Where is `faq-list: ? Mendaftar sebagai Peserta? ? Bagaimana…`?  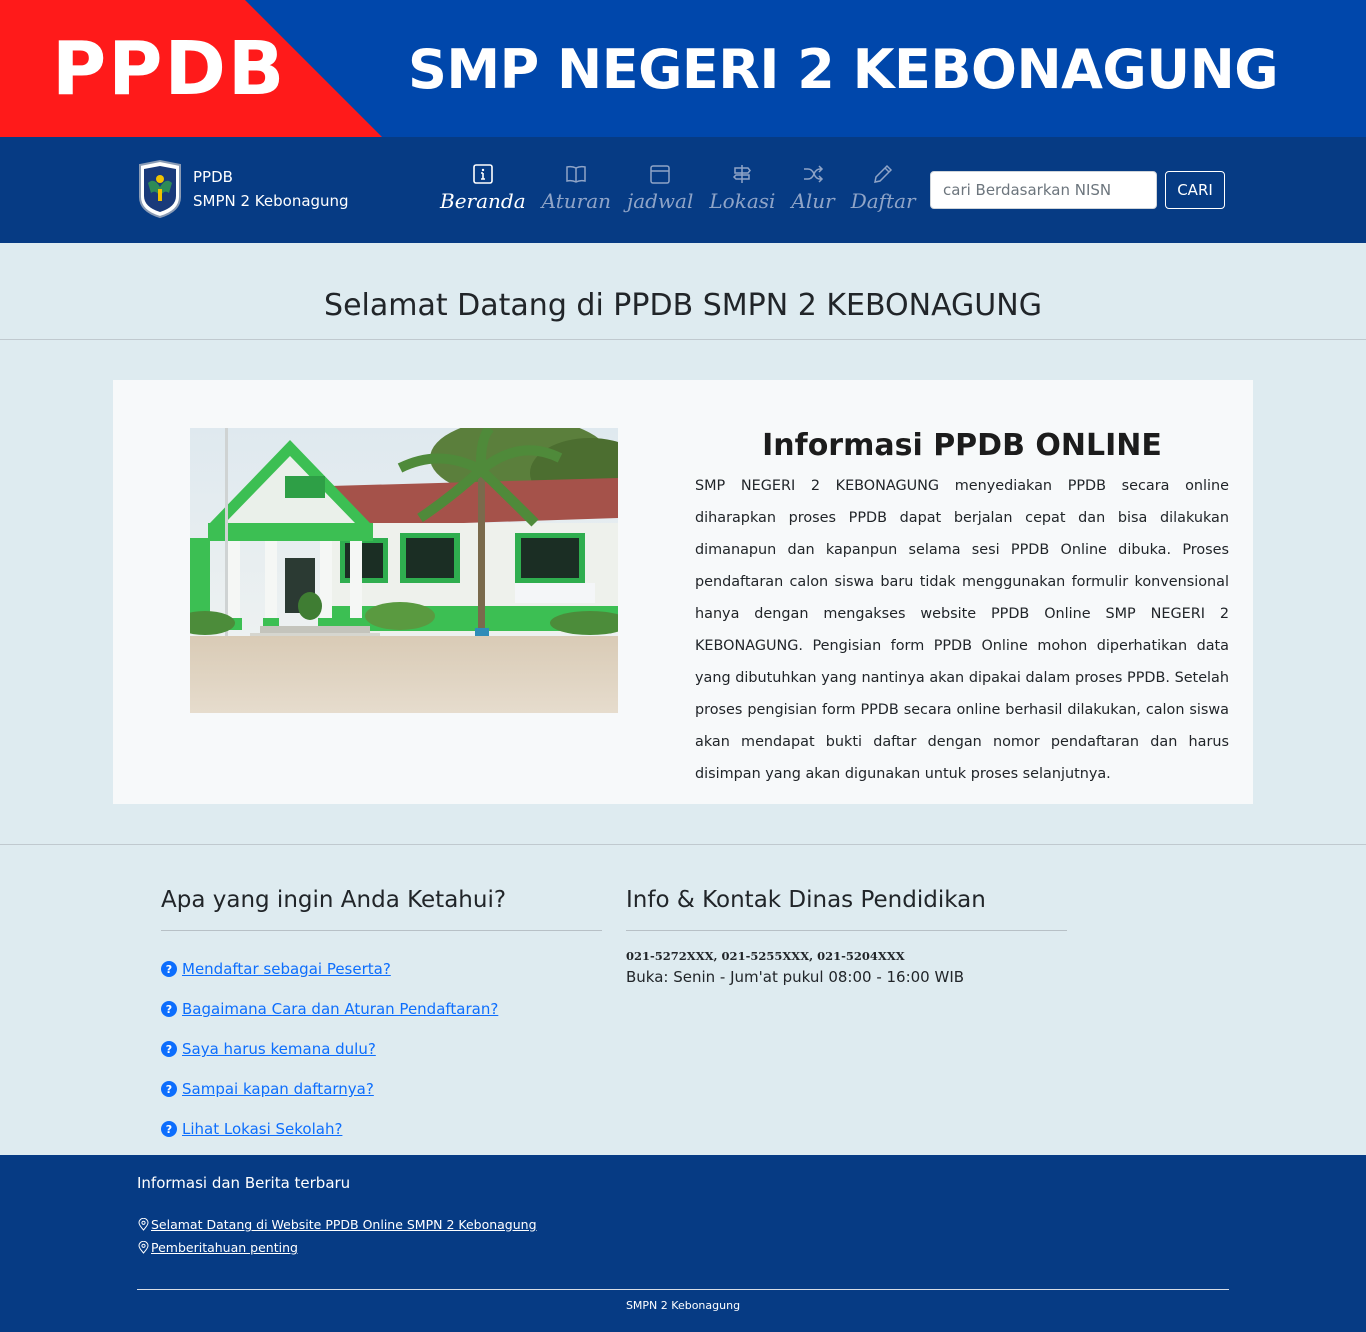
faq-list: ? Mendaftar sebagai Peserta? ? Bagaimana… is located at coordinates (381, 1049).